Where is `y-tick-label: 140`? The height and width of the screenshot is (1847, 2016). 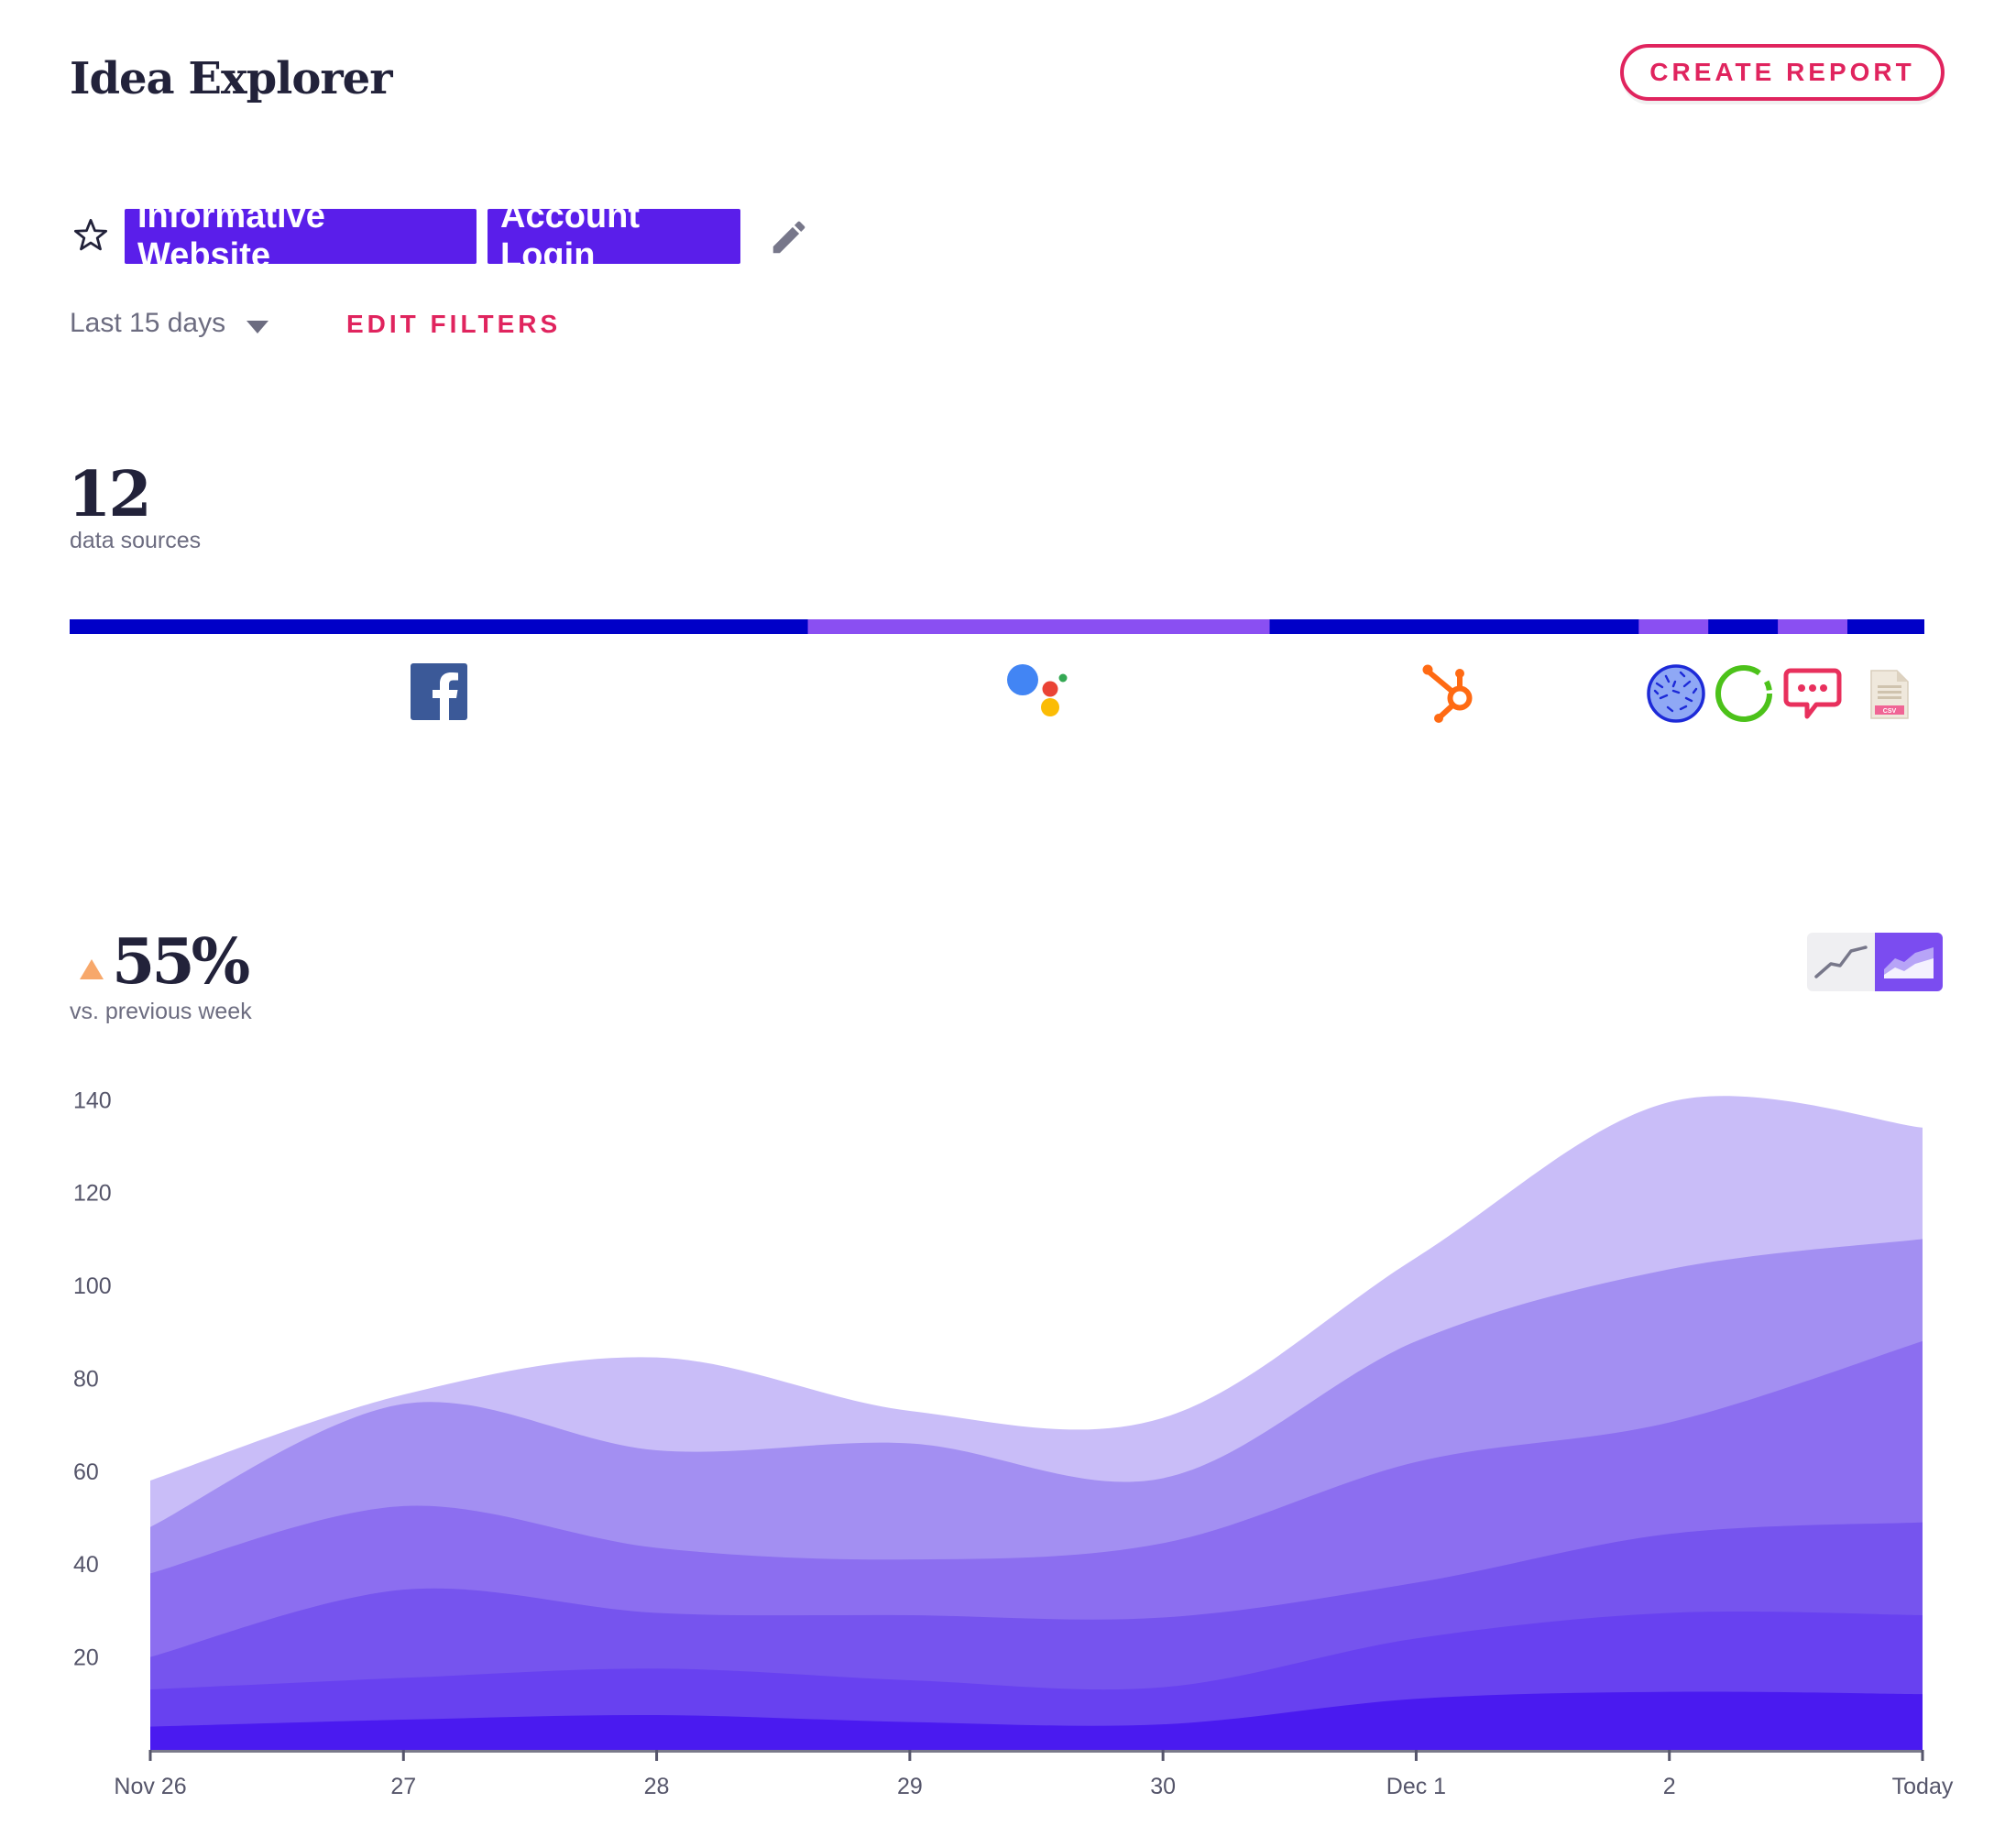 y-tick-label: 140 is located at coordinates (92, 1100).